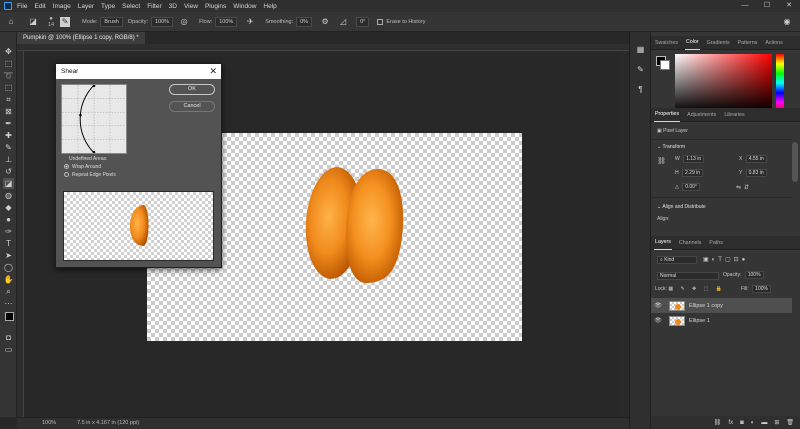  What do you see at coordinates (138, 71) in the screenshot?
I see `dialog-titlebar: Shear ✕` at bounding box center [138, 71].